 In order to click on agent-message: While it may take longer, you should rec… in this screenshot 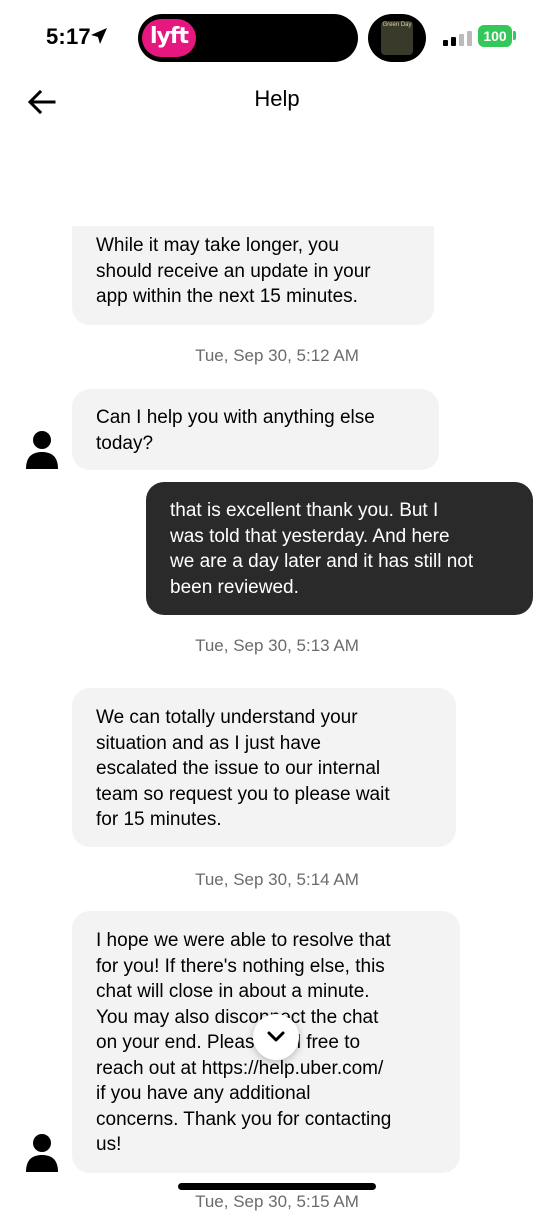, I will do `click(253, 275)`.